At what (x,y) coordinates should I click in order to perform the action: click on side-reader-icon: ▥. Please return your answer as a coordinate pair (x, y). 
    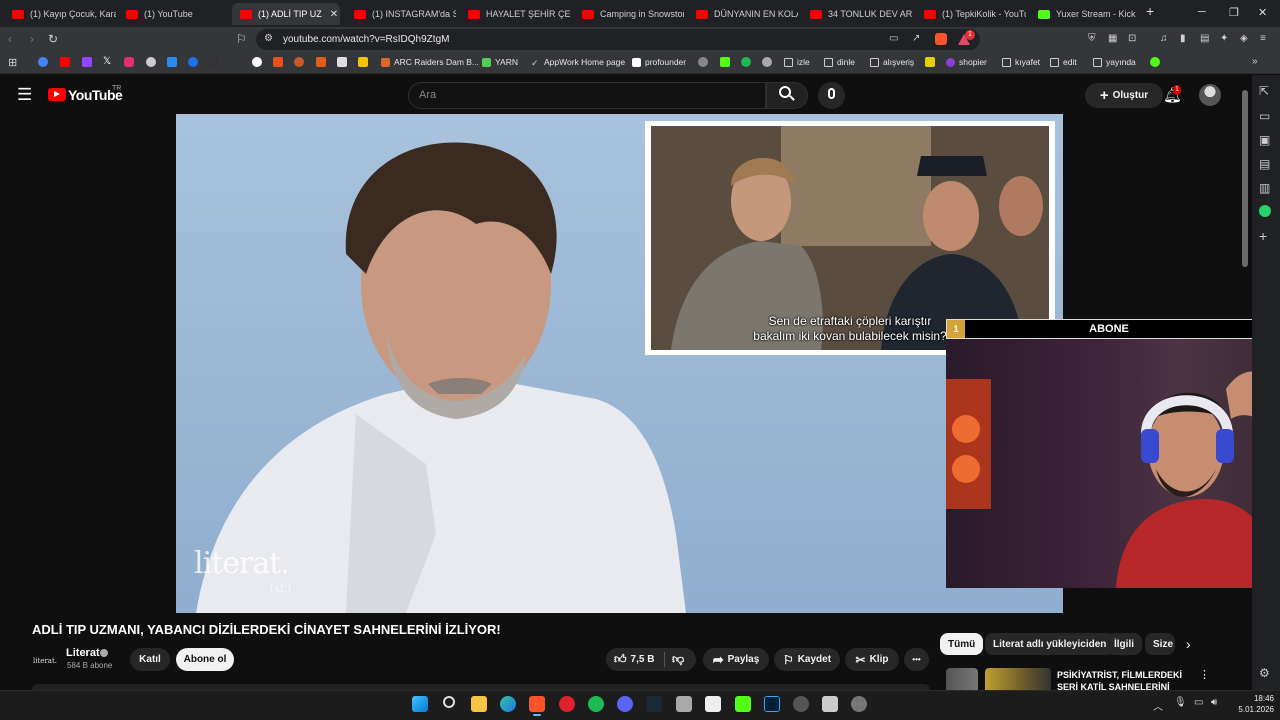
    Looking at the image, I should click on (1264, 188).